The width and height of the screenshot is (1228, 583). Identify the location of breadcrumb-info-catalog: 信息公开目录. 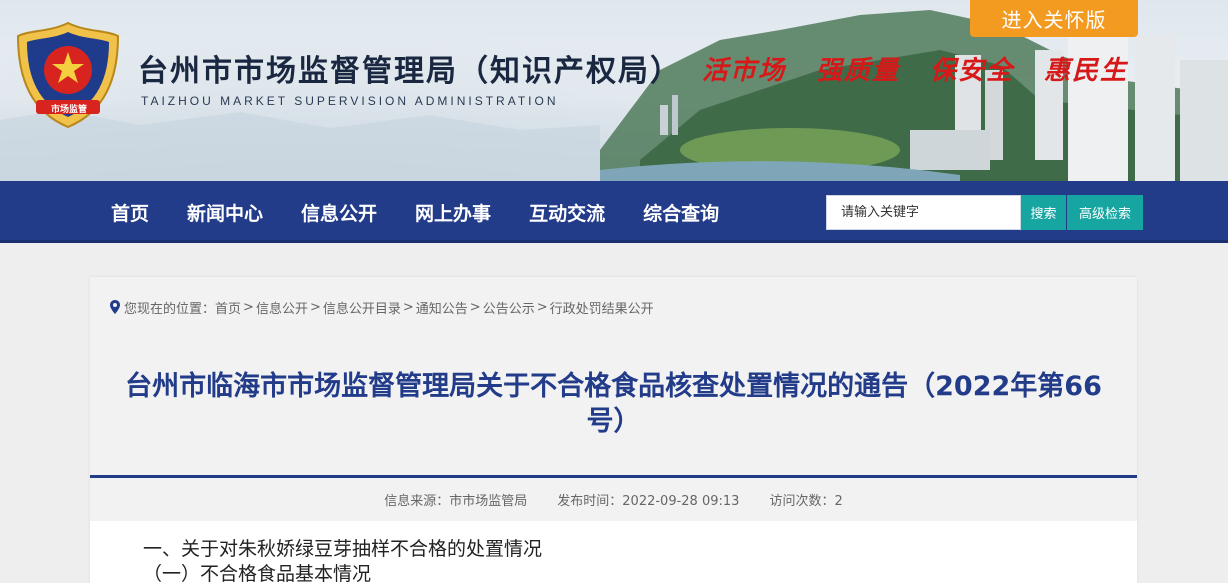
(362, 307).